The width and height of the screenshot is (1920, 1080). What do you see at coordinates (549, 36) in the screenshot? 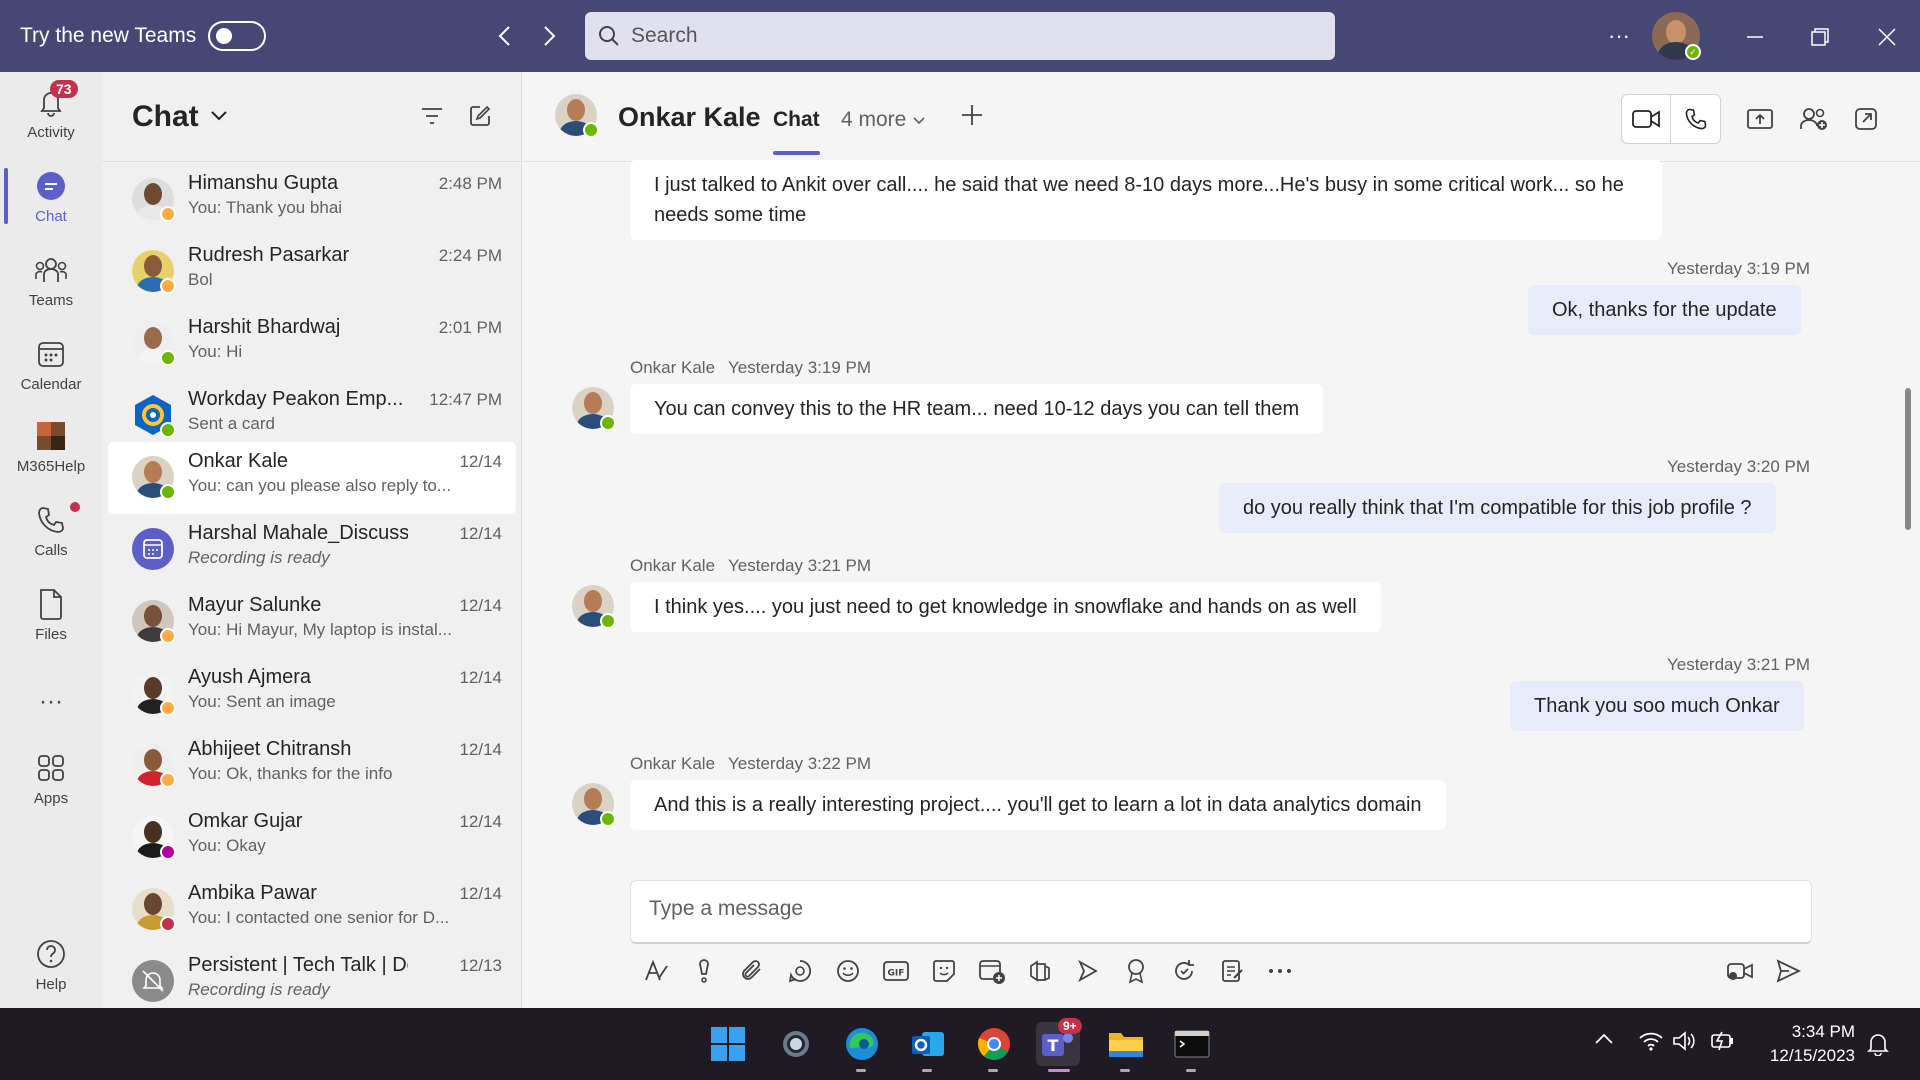
I see `forward-arrow-icon` at bounding box center [549, 36].